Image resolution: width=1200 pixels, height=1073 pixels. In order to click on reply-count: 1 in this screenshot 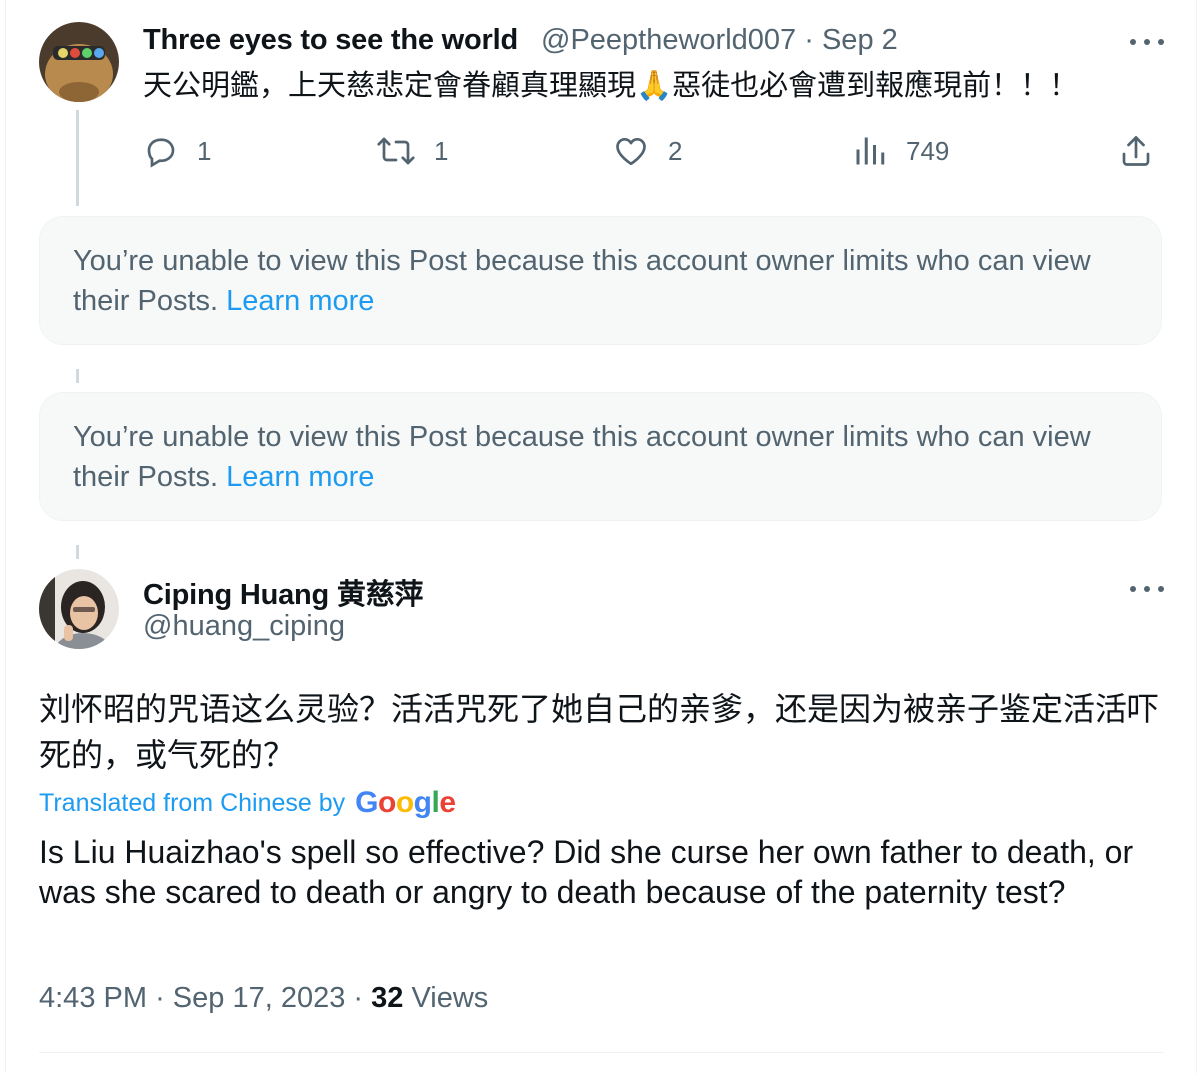, I will do `click(204, 150)`.